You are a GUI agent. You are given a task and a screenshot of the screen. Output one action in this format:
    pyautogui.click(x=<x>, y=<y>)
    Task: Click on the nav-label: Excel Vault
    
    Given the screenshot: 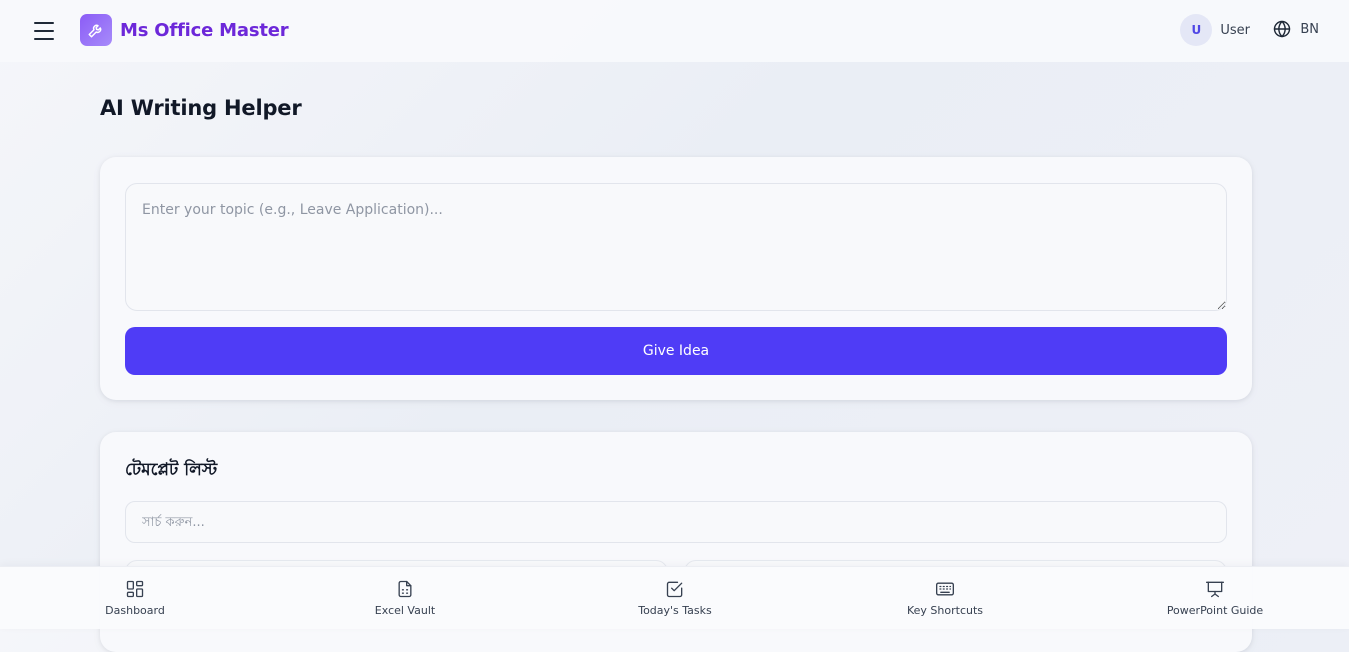 What is the action you would take?
    pyautogui.click(x=405, y=610)
    